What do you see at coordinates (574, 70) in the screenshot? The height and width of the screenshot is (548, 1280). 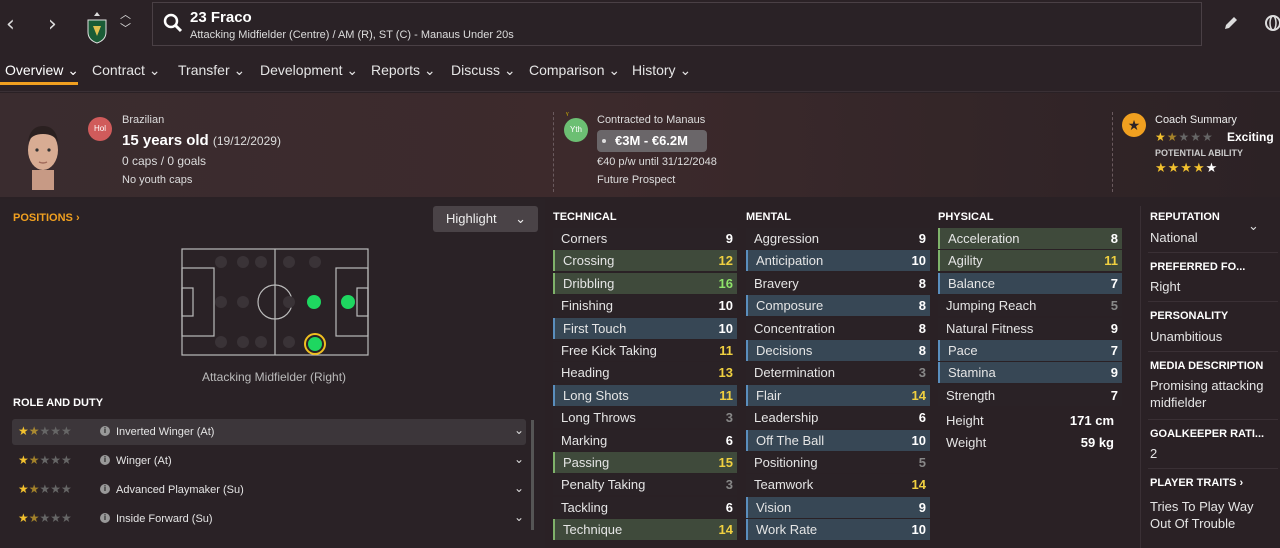 I see `tab-comparison: Comparison ⌄` at bounding box center [574, 70].